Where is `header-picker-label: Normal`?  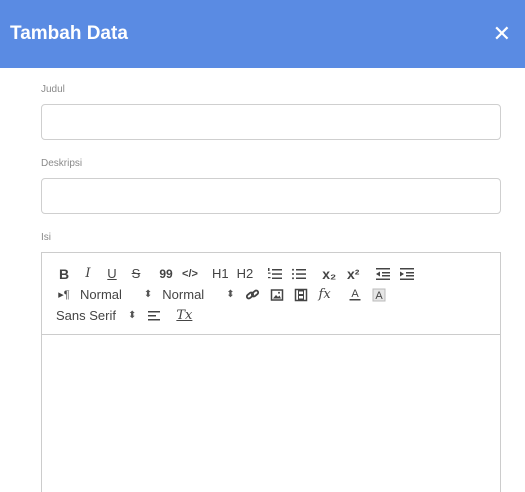
header-picker-label: Normal is located at coordinates (183, 294).